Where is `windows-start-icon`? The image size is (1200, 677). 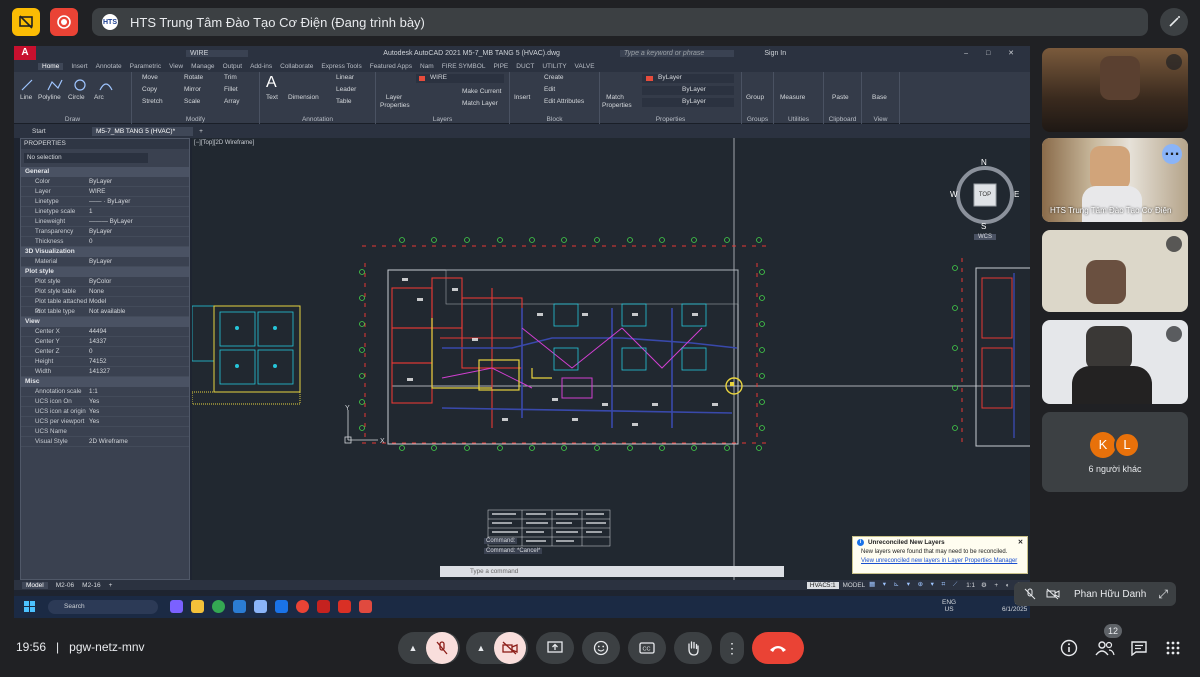 windows-start-icon is located at coordinates (29, 606).